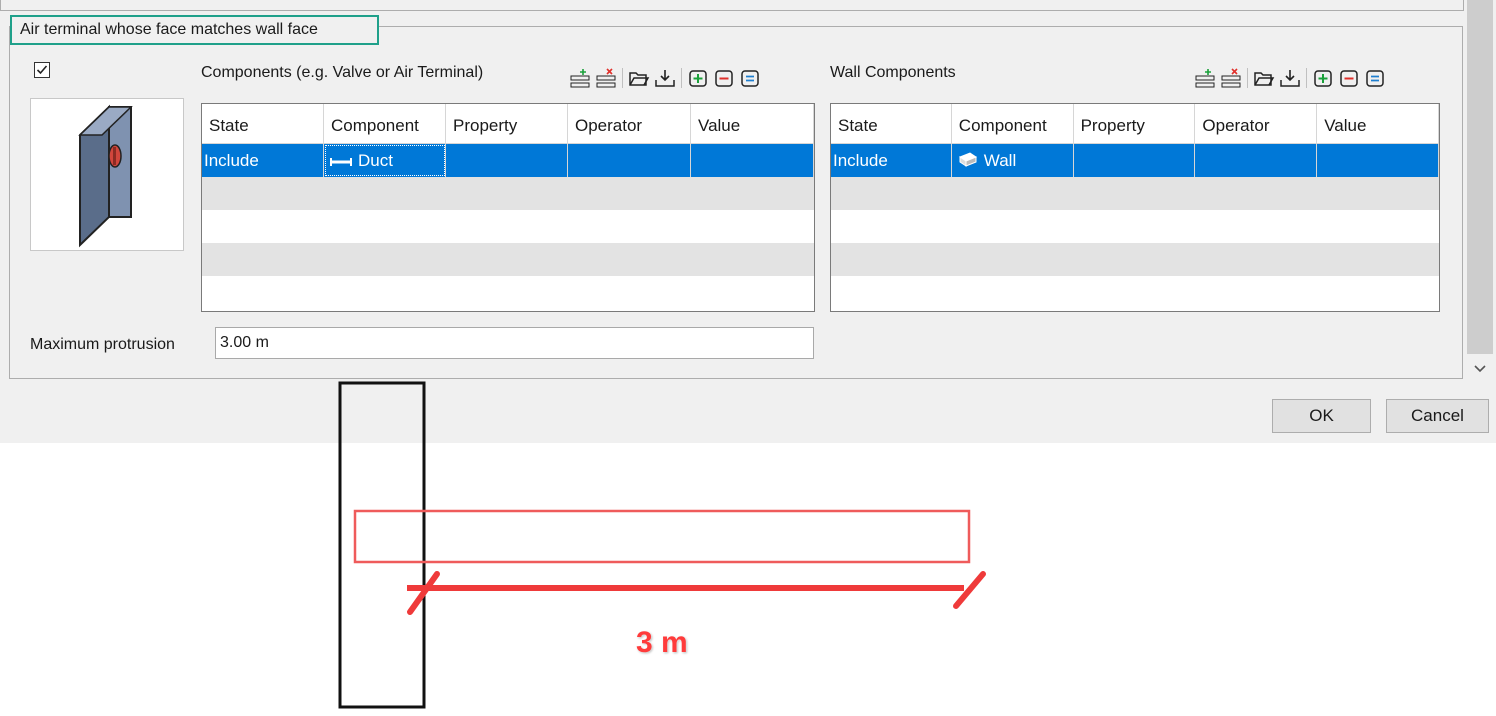 The height and width of the screenshot is (716, 1496). What do you see at coordinates (662, 536) in the screenshot?
I see `protrusion-box` at bounding box center [662, 536].